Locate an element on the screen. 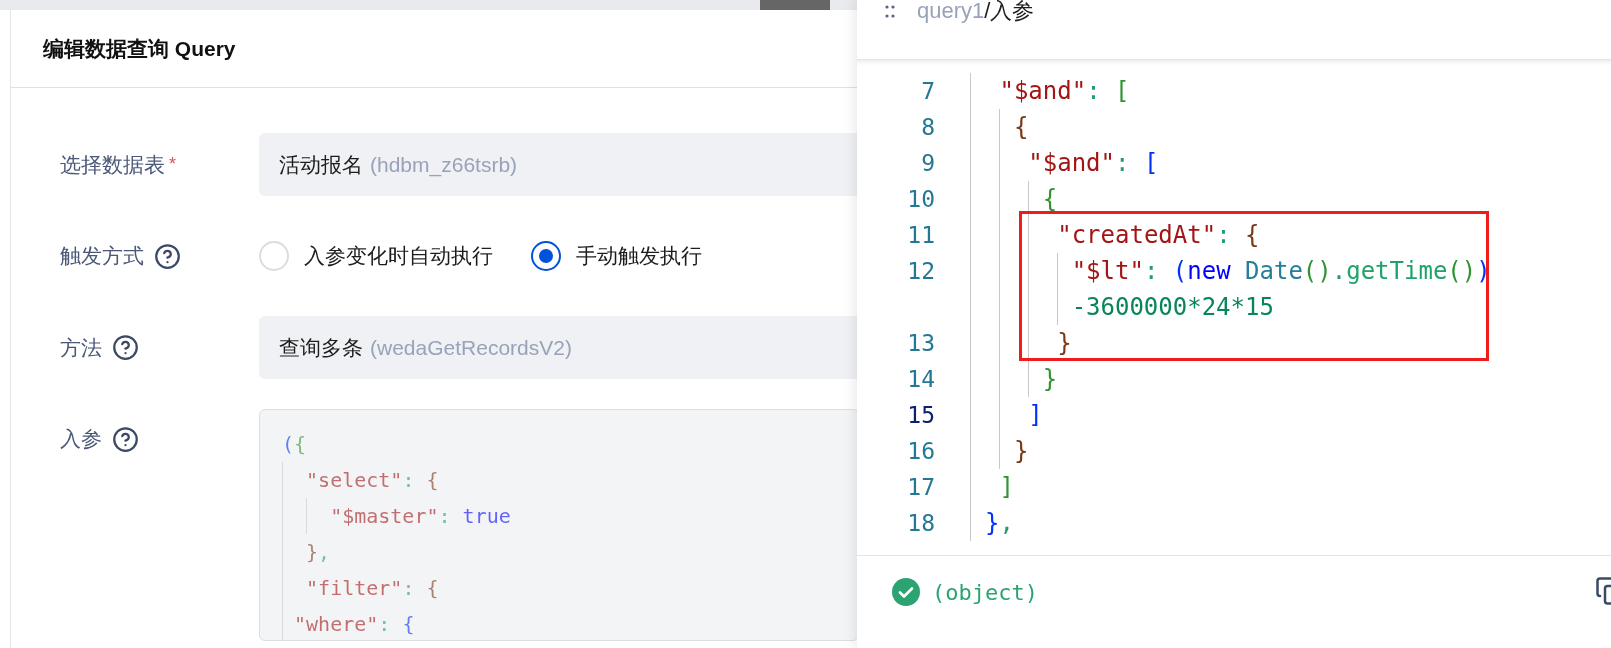 This screenshot has width=1611, height=648. code-line: -3600000*24*15 is located at coordinates (1129, 307).